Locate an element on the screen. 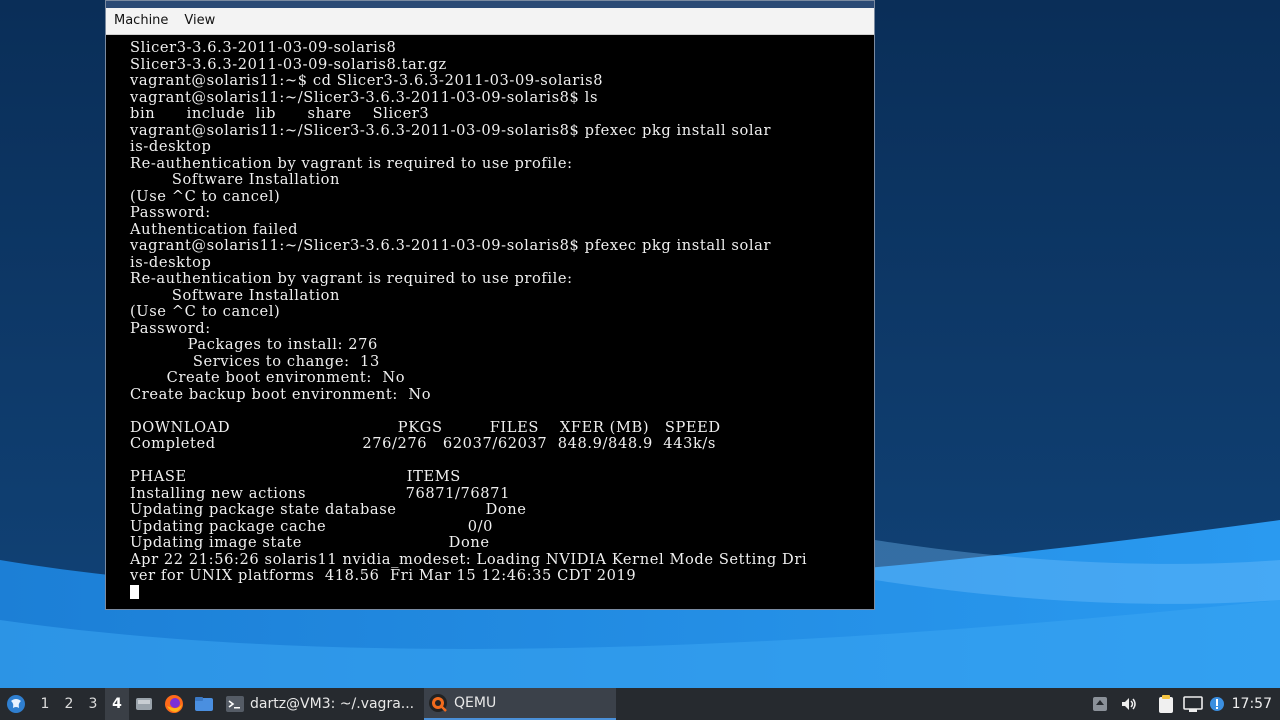 The image size is (1280, 720). clipboard-tray is located at coordinates (1166, 704).